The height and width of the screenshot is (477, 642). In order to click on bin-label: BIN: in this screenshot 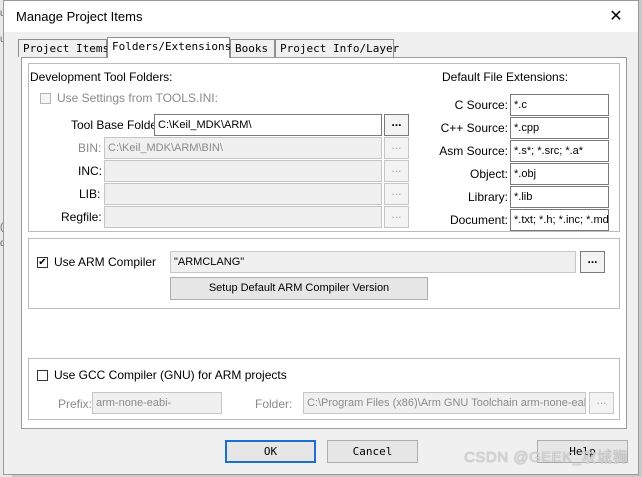, I will do `click(90, 148)`.